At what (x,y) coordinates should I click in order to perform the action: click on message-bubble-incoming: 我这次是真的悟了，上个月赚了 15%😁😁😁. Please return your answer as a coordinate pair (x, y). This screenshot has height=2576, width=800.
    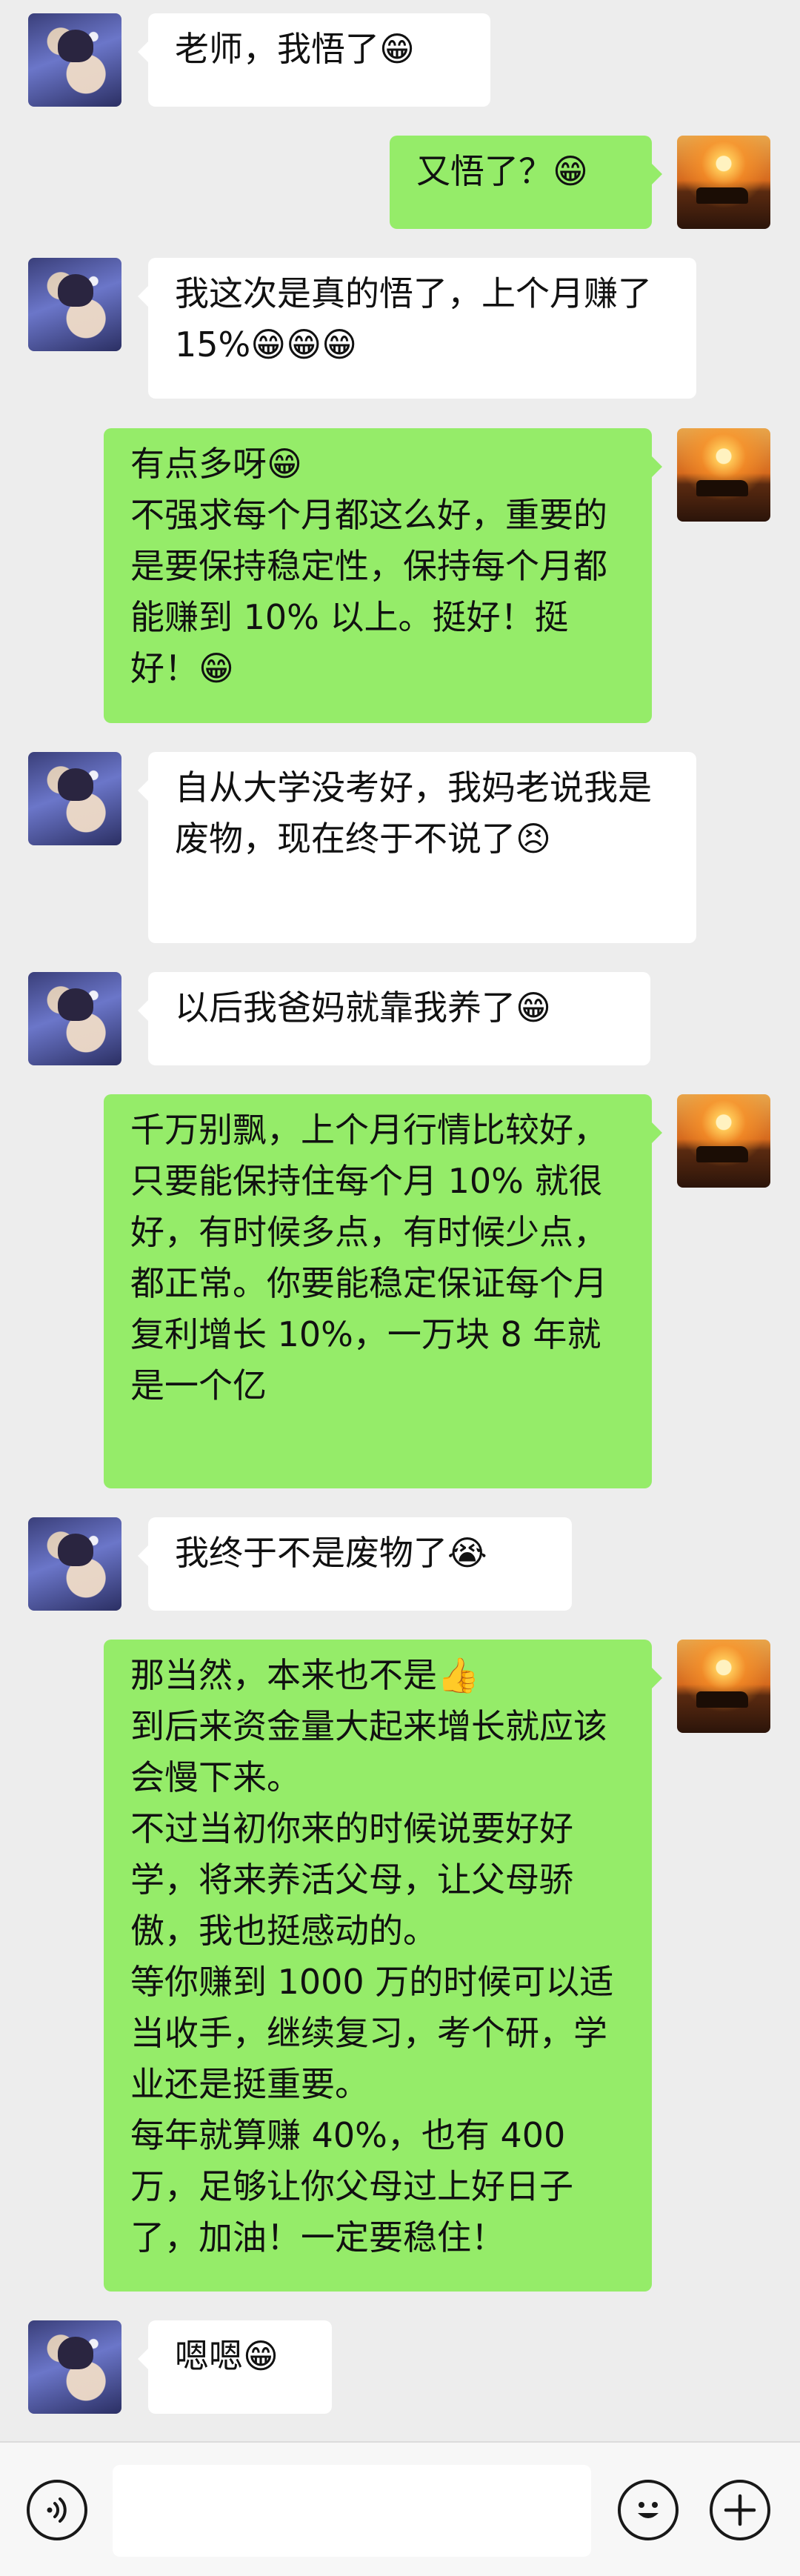
    Looking at the image, I should click on (417, 328).